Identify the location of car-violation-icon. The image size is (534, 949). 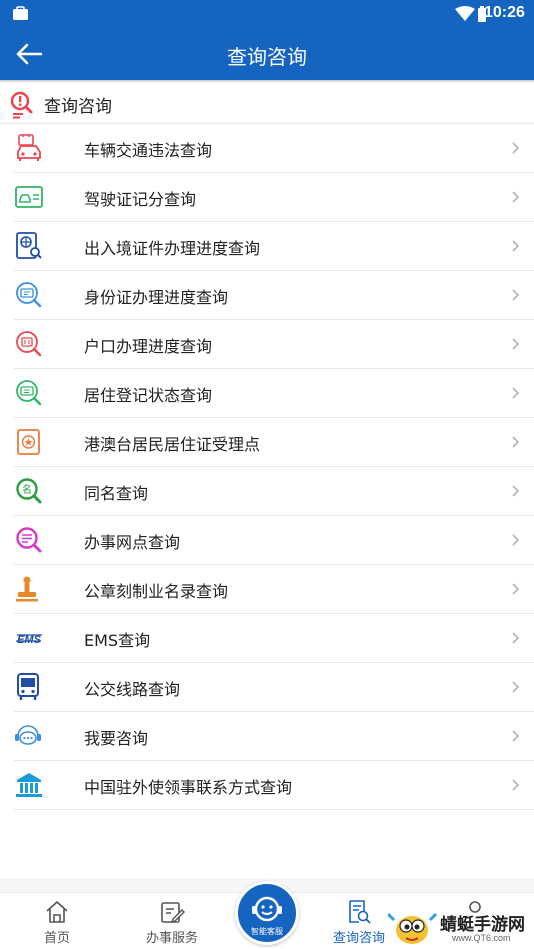
(29, 147).